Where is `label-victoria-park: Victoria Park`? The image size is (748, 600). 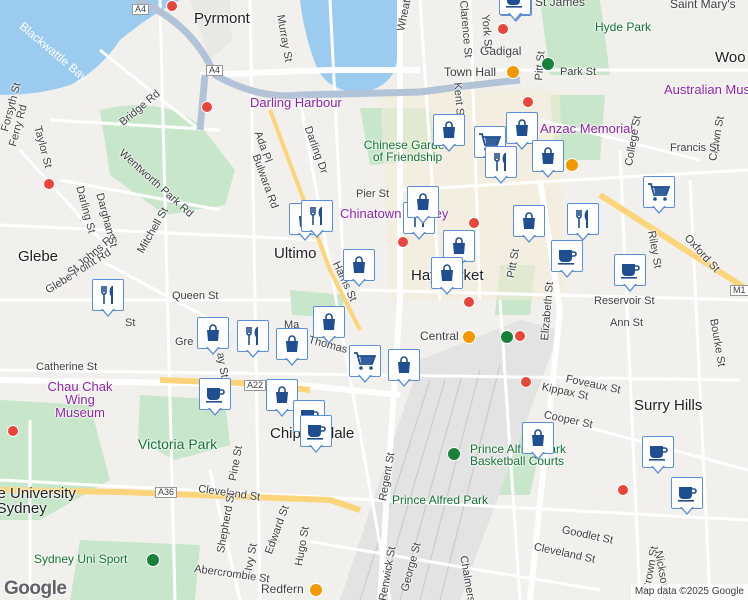
label-victoria-park: Victoria Park is located at coordinates (178, 444).